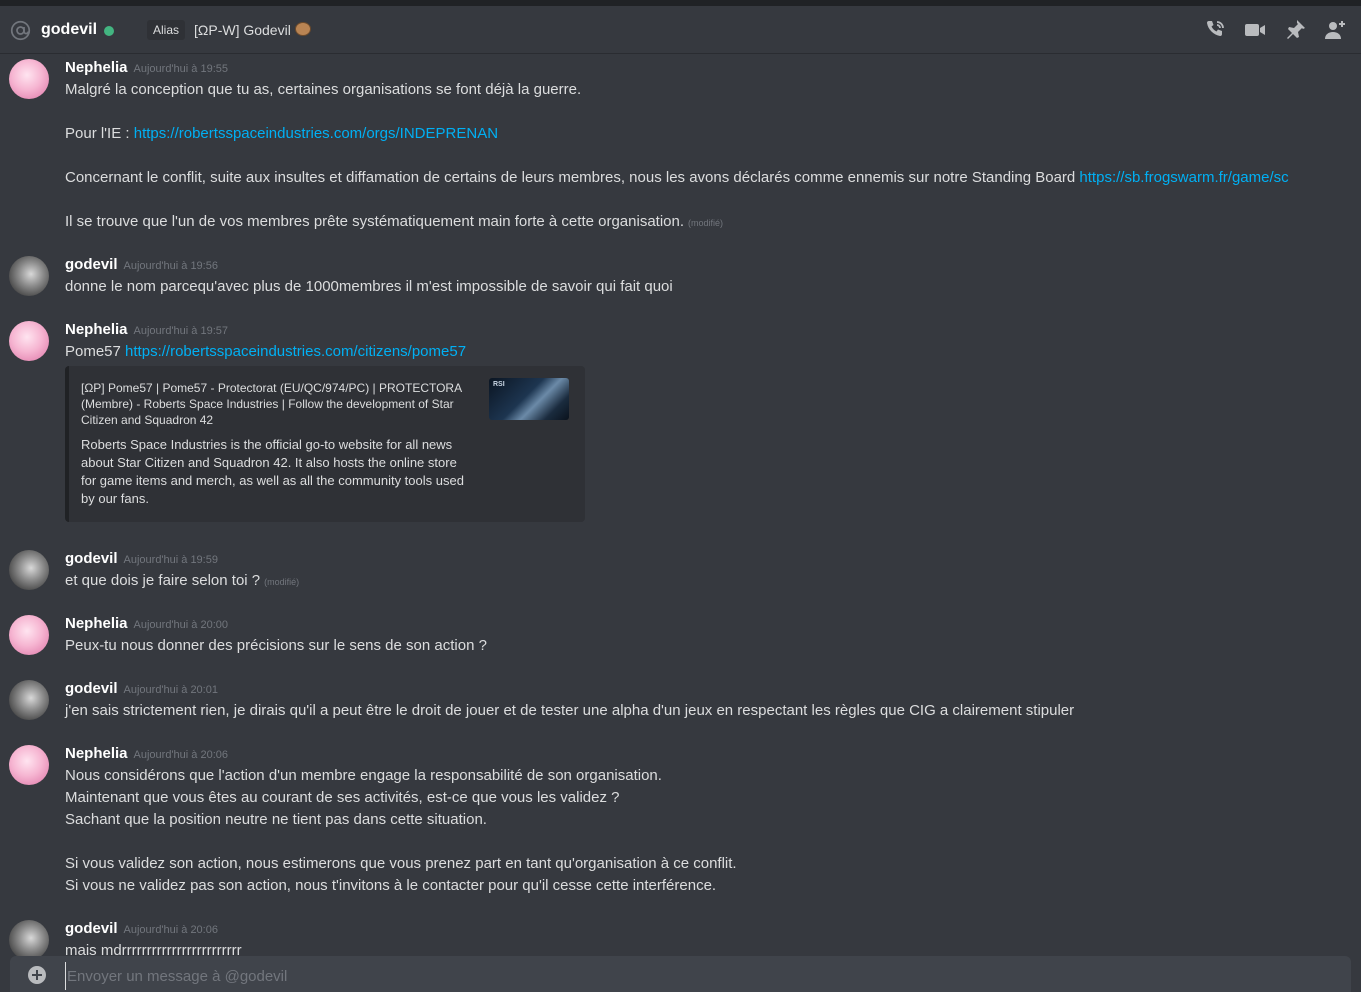  Describe the element at coordinates (499, 384) in the screenshot. I see `embed-thumbnail-label: RSI` at that location.